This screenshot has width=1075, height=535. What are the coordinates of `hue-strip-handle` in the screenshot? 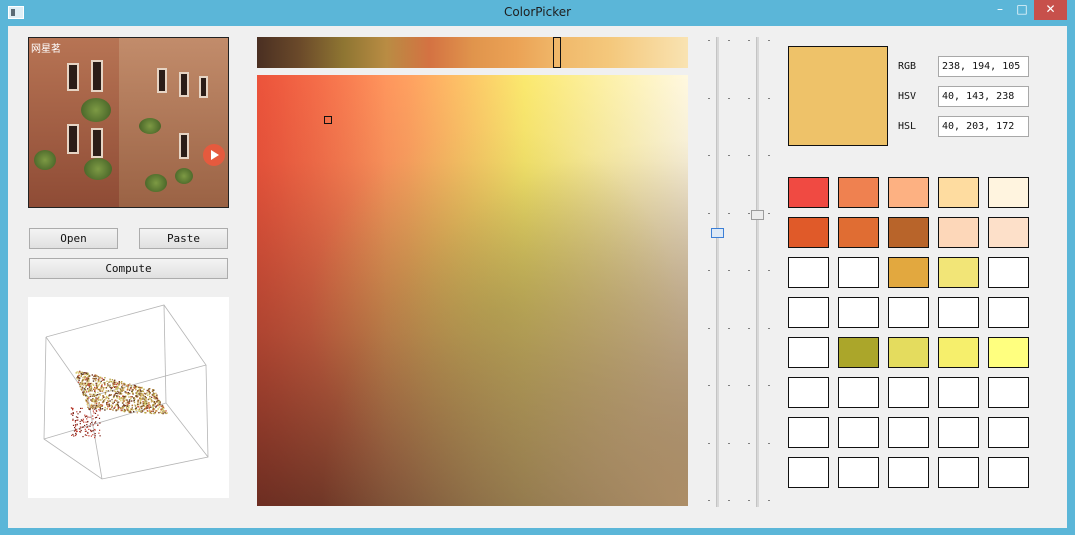 It's located at (557, 52).